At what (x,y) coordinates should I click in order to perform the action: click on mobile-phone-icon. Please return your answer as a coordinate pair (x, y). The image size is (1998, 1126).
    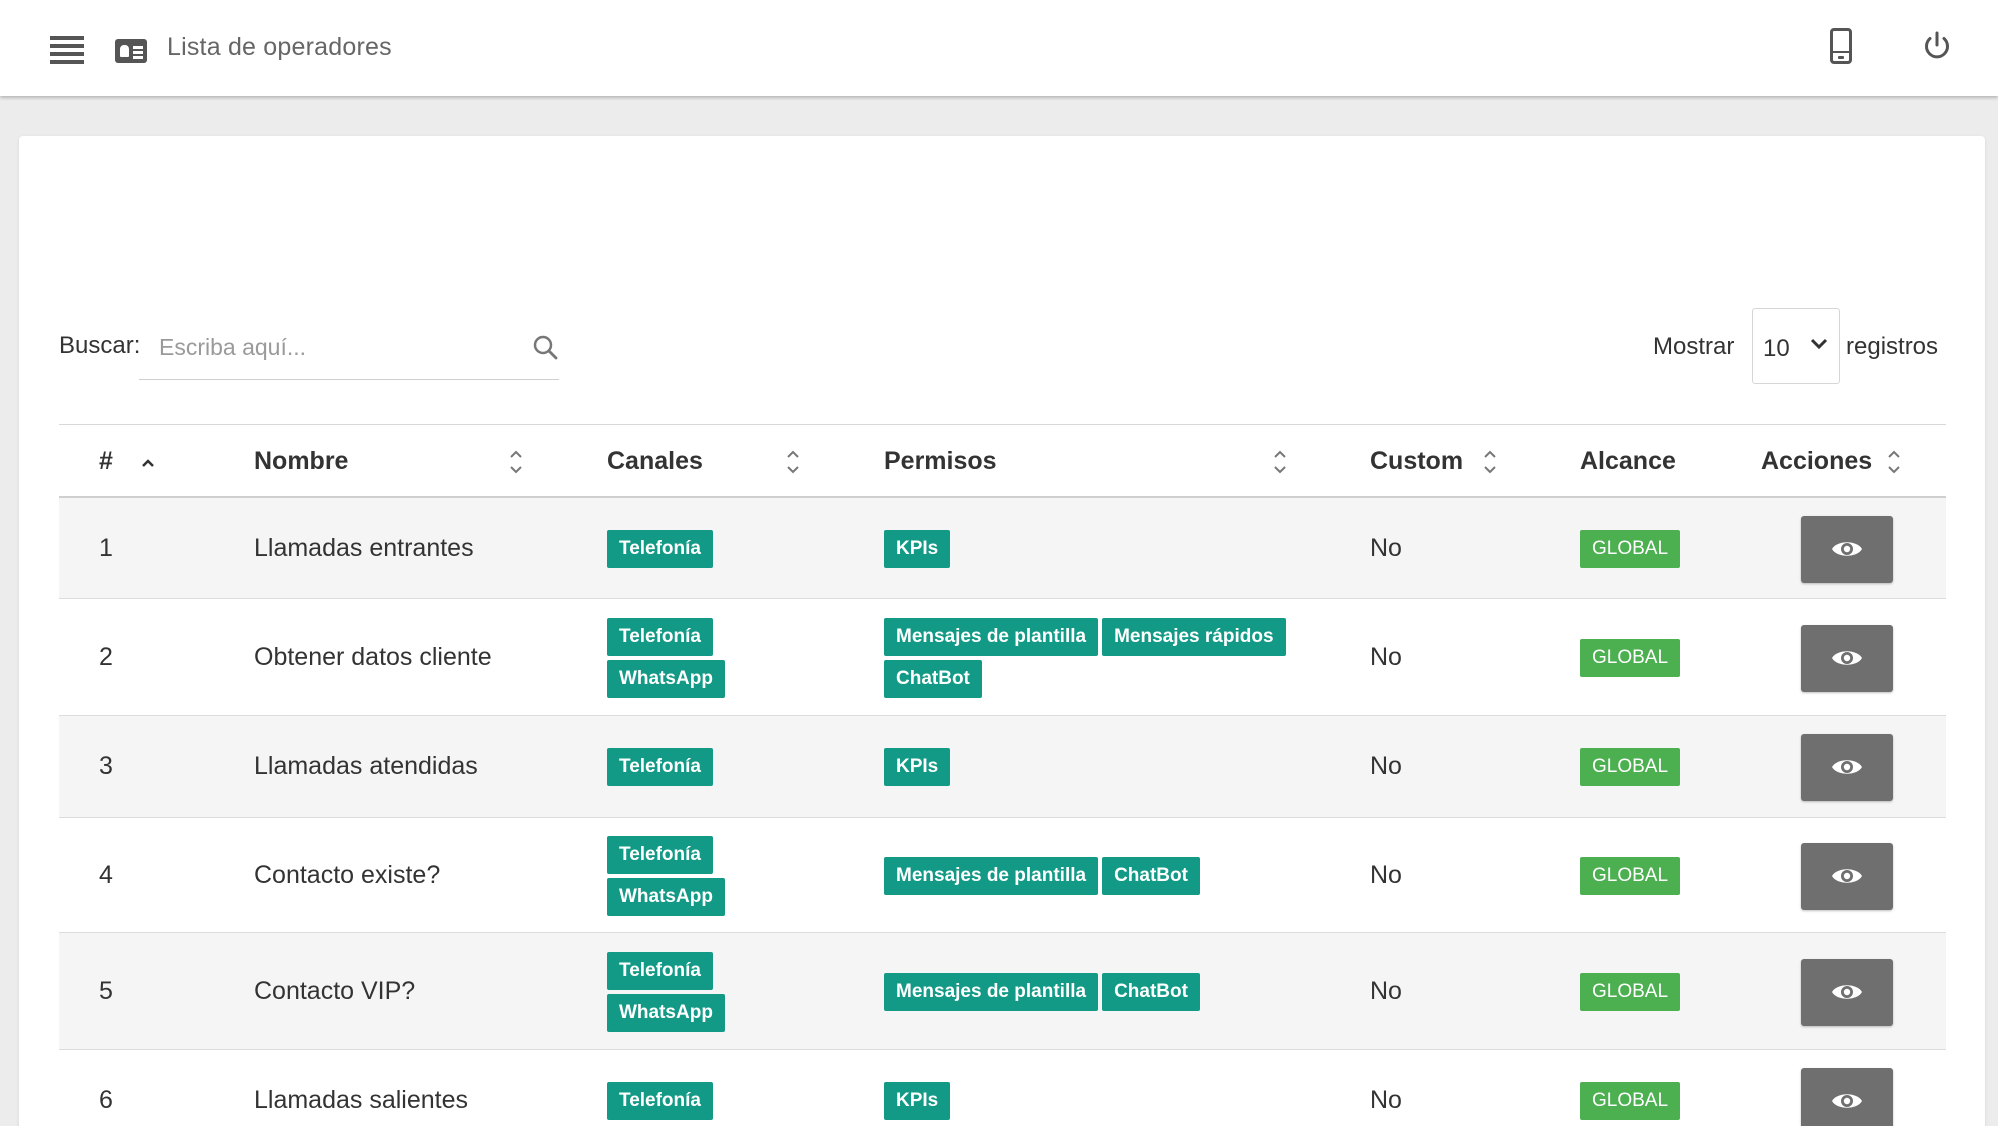
    Looking at the image, I should click on (1841, 46).